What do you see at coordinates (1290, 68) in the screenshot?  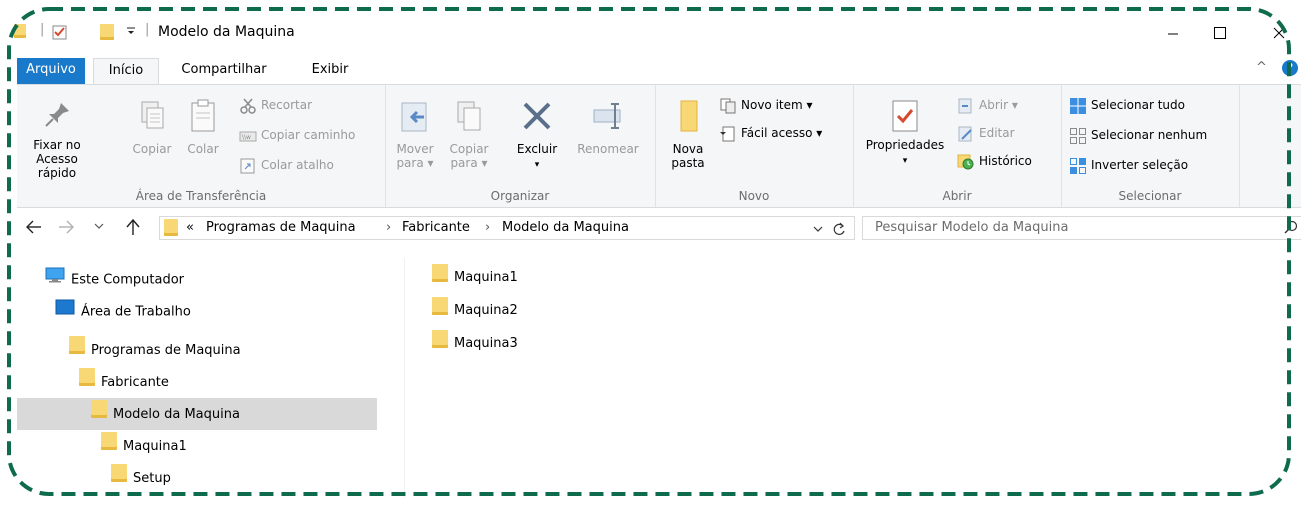 I see `help-icon: ?` at bounding box center [1290, 68].